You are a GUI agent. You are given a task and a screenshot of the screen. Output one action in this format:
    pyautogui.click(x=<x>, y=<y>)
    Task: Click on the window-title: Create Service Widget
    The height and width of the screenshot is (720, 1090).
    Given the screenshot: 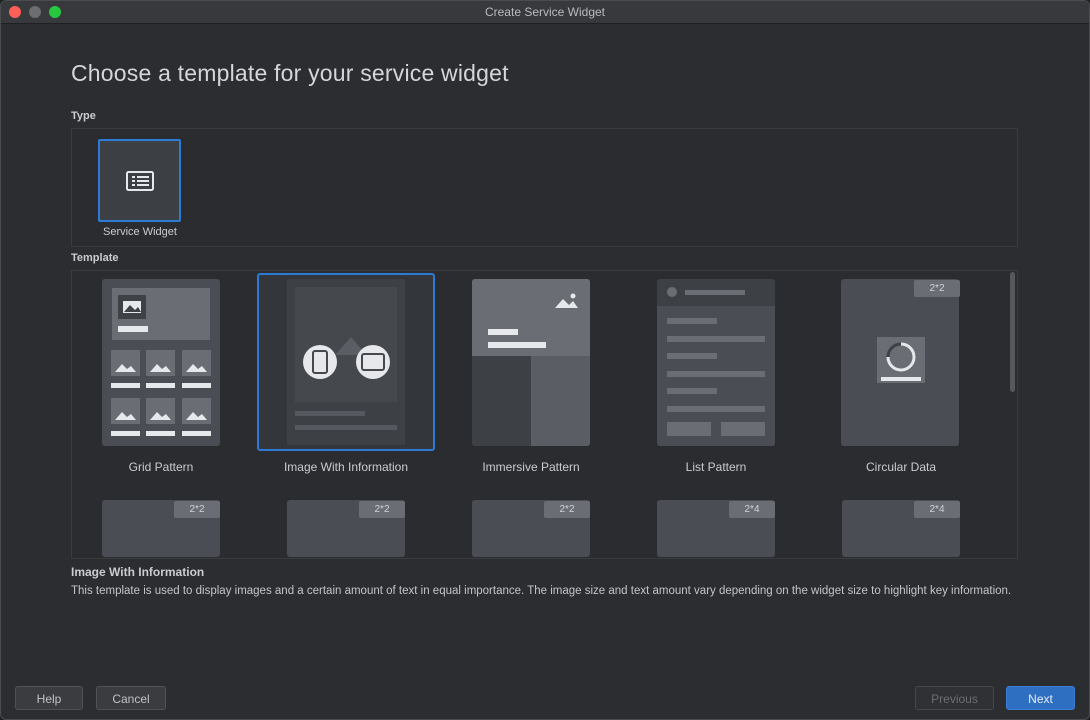 What is the action you would take?
    pyautogui.click(x=545, y=12)
    